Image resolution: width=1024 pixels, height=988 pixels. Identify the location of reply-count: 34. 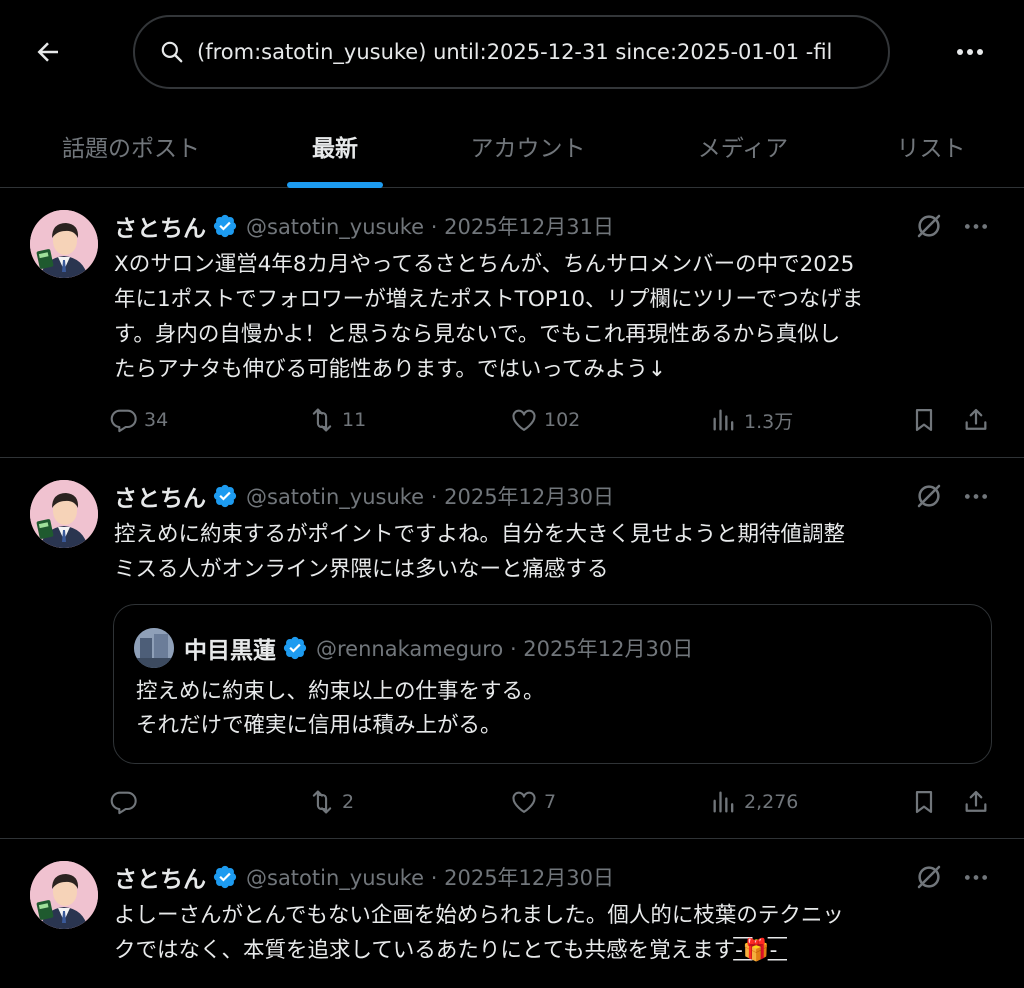
(156, 420).